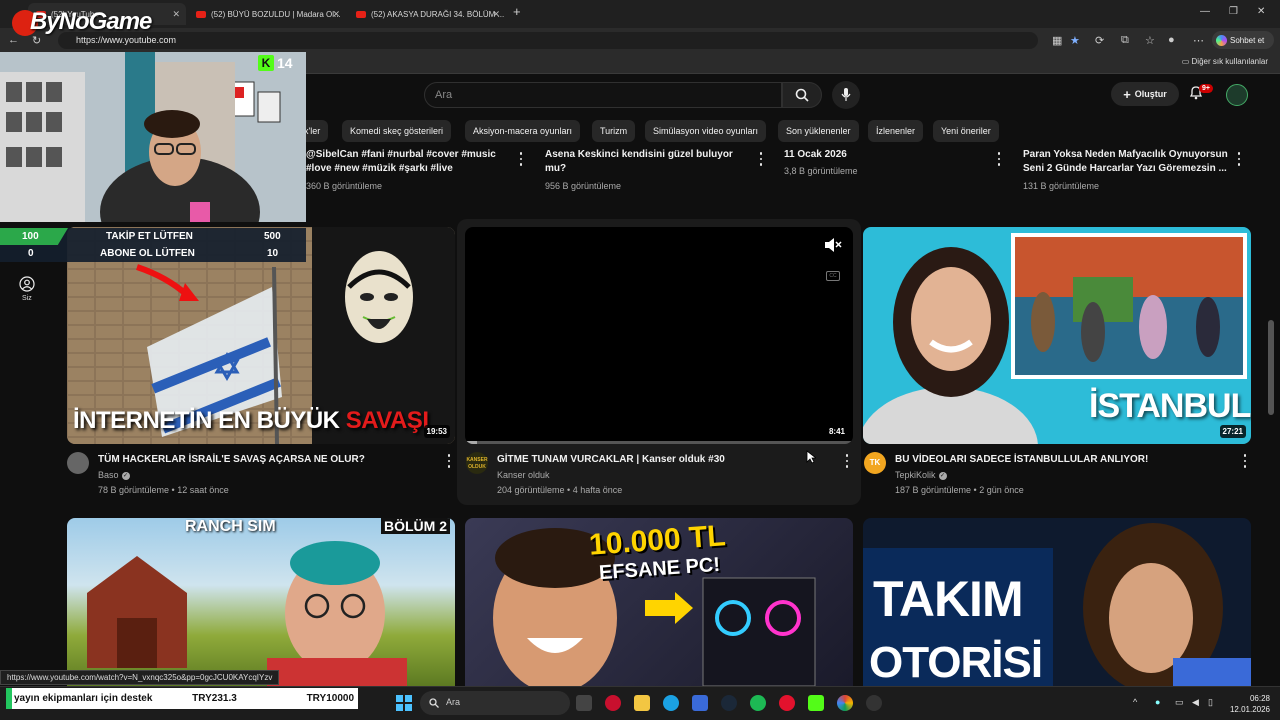  I want to click on url-field: https://www.youtube.com, so click(548, 40).